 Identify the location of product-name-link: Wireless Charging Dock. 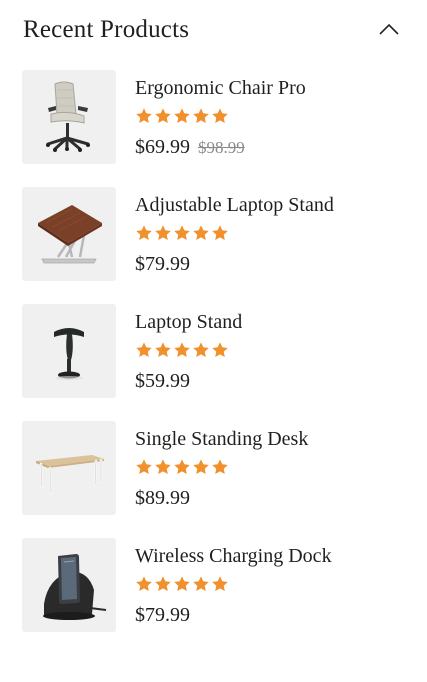
(233, 556).